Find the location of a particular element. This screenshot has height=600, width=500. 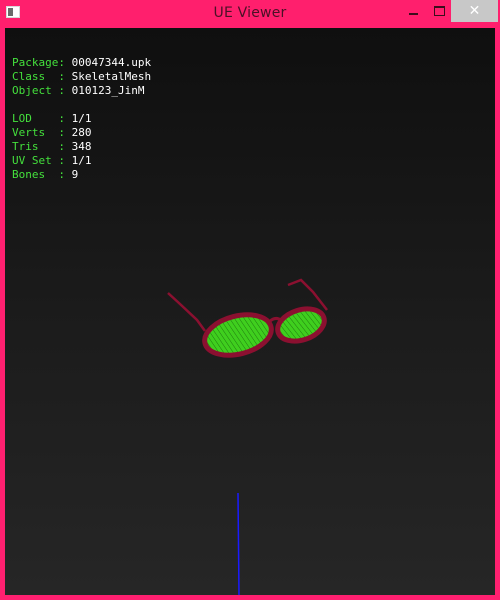

close-icon: ✕ is located at coordinates (474, 11).